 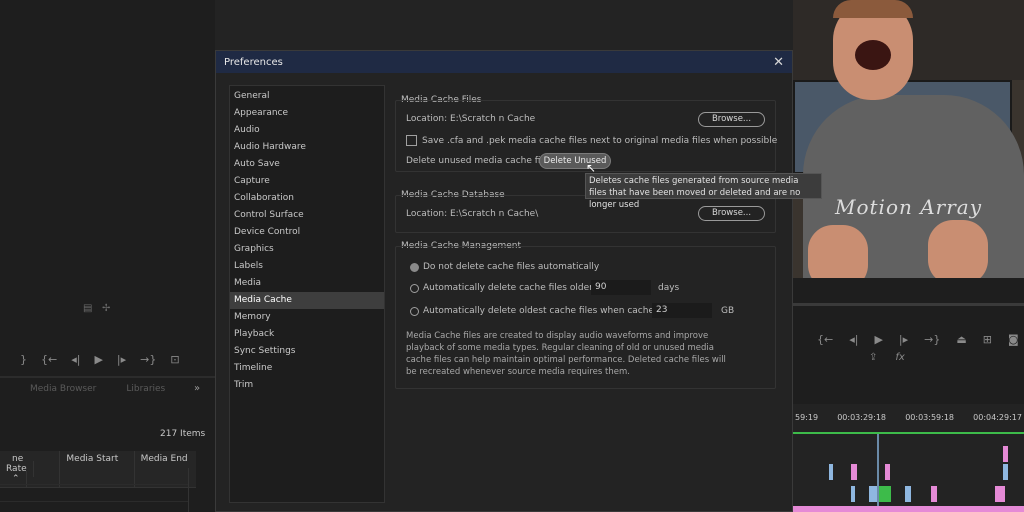 I want to click on option-no-delete-row: Do not delete cache files automatically, so click(x=504, y=267).